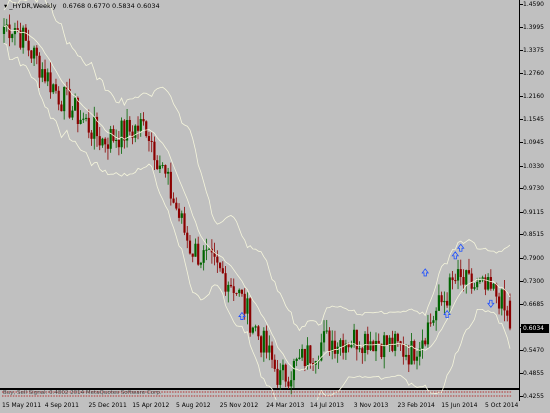 This screenshot has width=550, height=413. What do you see at coordinates (459, 405) in the screenshot?
I see `x-tick-label: 15 Jun 2014` at bounding box center [459, 405].